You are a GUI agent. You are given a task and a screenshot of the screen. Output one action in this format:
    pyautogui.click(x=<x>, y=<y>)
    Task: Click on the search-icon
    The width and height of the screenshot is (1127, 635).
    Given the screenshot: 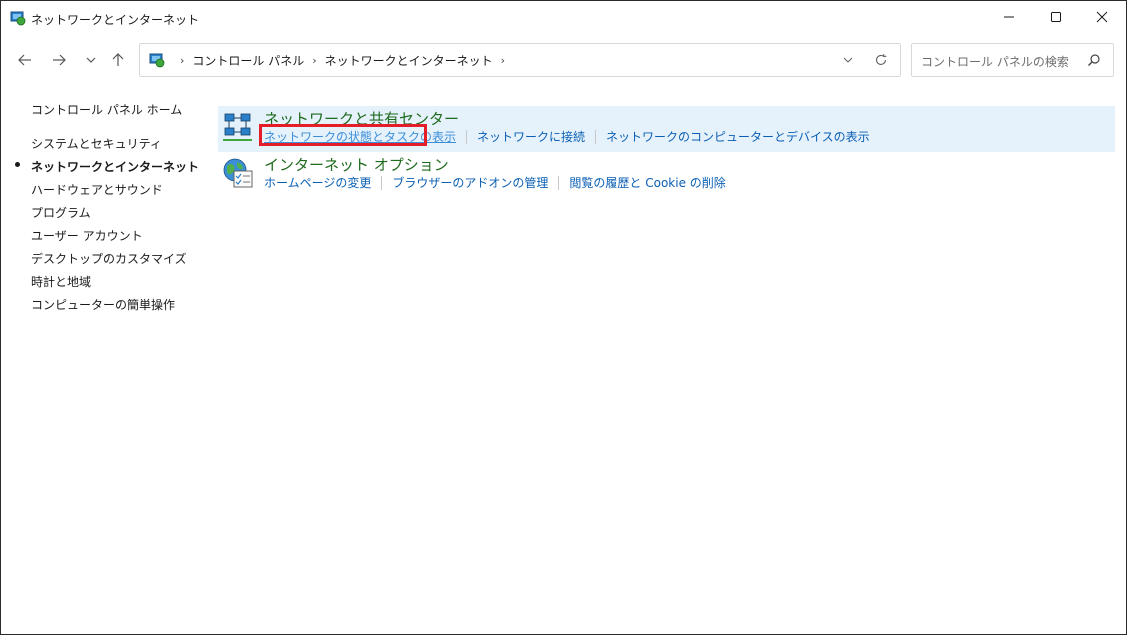 What is the action you would take?
    pyautogui.click(x=1094, y=60)
    